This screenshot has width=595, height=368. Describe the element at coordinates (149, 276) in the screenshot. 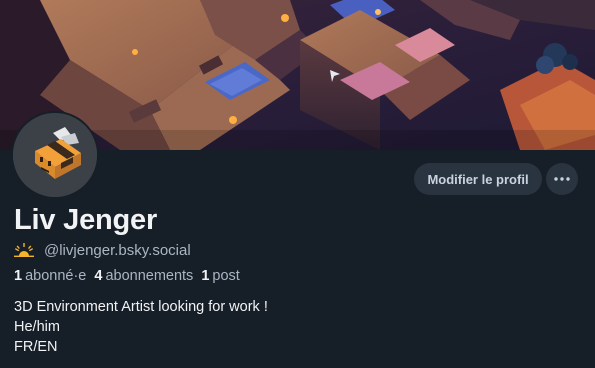

I see `following-label: abonnements` at that location.